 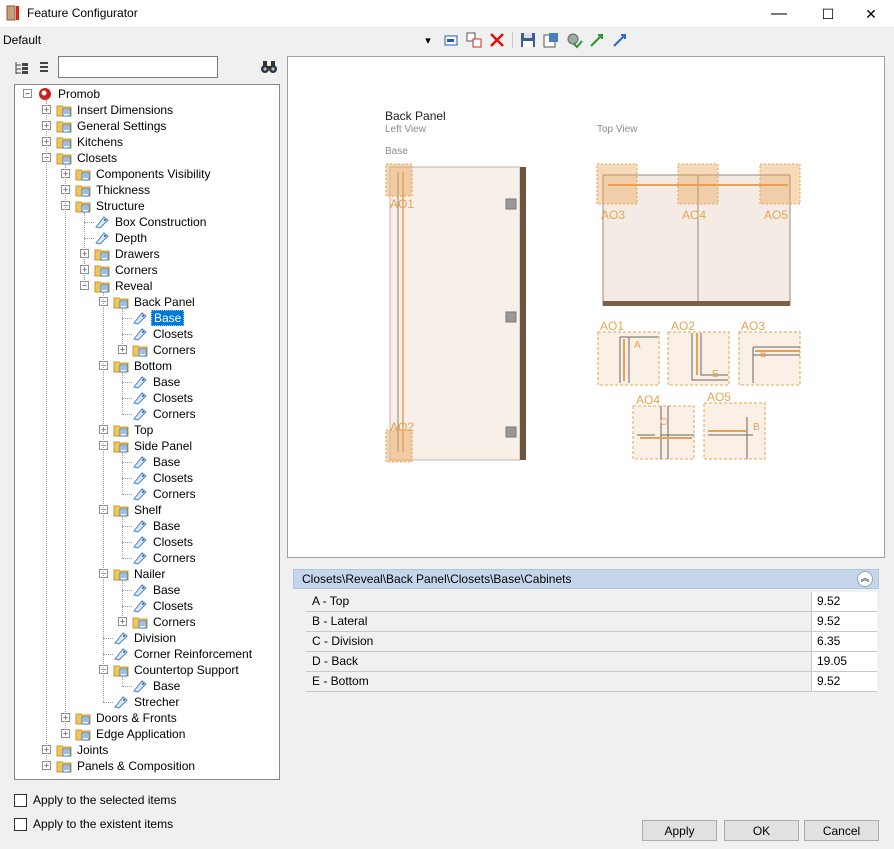 I want to click on property-row: D - Back 19.05, so click(x=591, y=662).